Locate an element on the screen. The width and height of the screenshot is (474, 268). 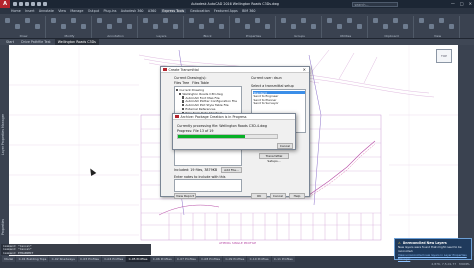
redo-icon is located at coordinates (39, 4).